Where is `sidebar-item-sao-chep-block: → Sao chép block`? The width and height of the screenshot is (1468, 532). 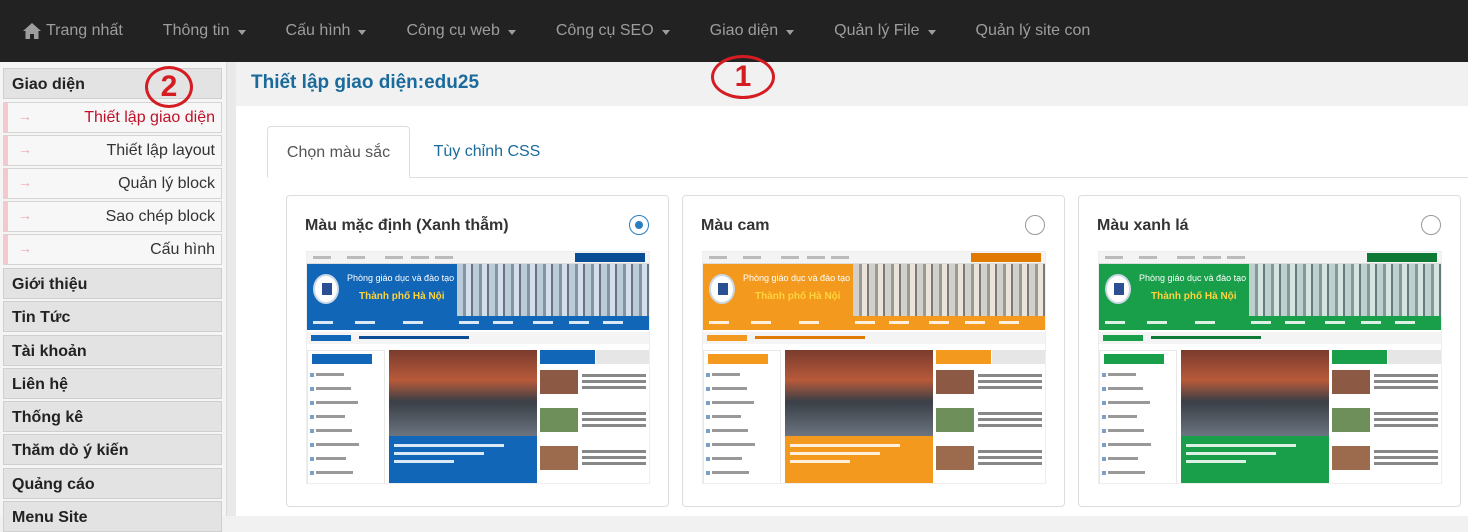 sidebar-item-sao-chep-block: → Sao chép block is located at coordinates (112, 216).